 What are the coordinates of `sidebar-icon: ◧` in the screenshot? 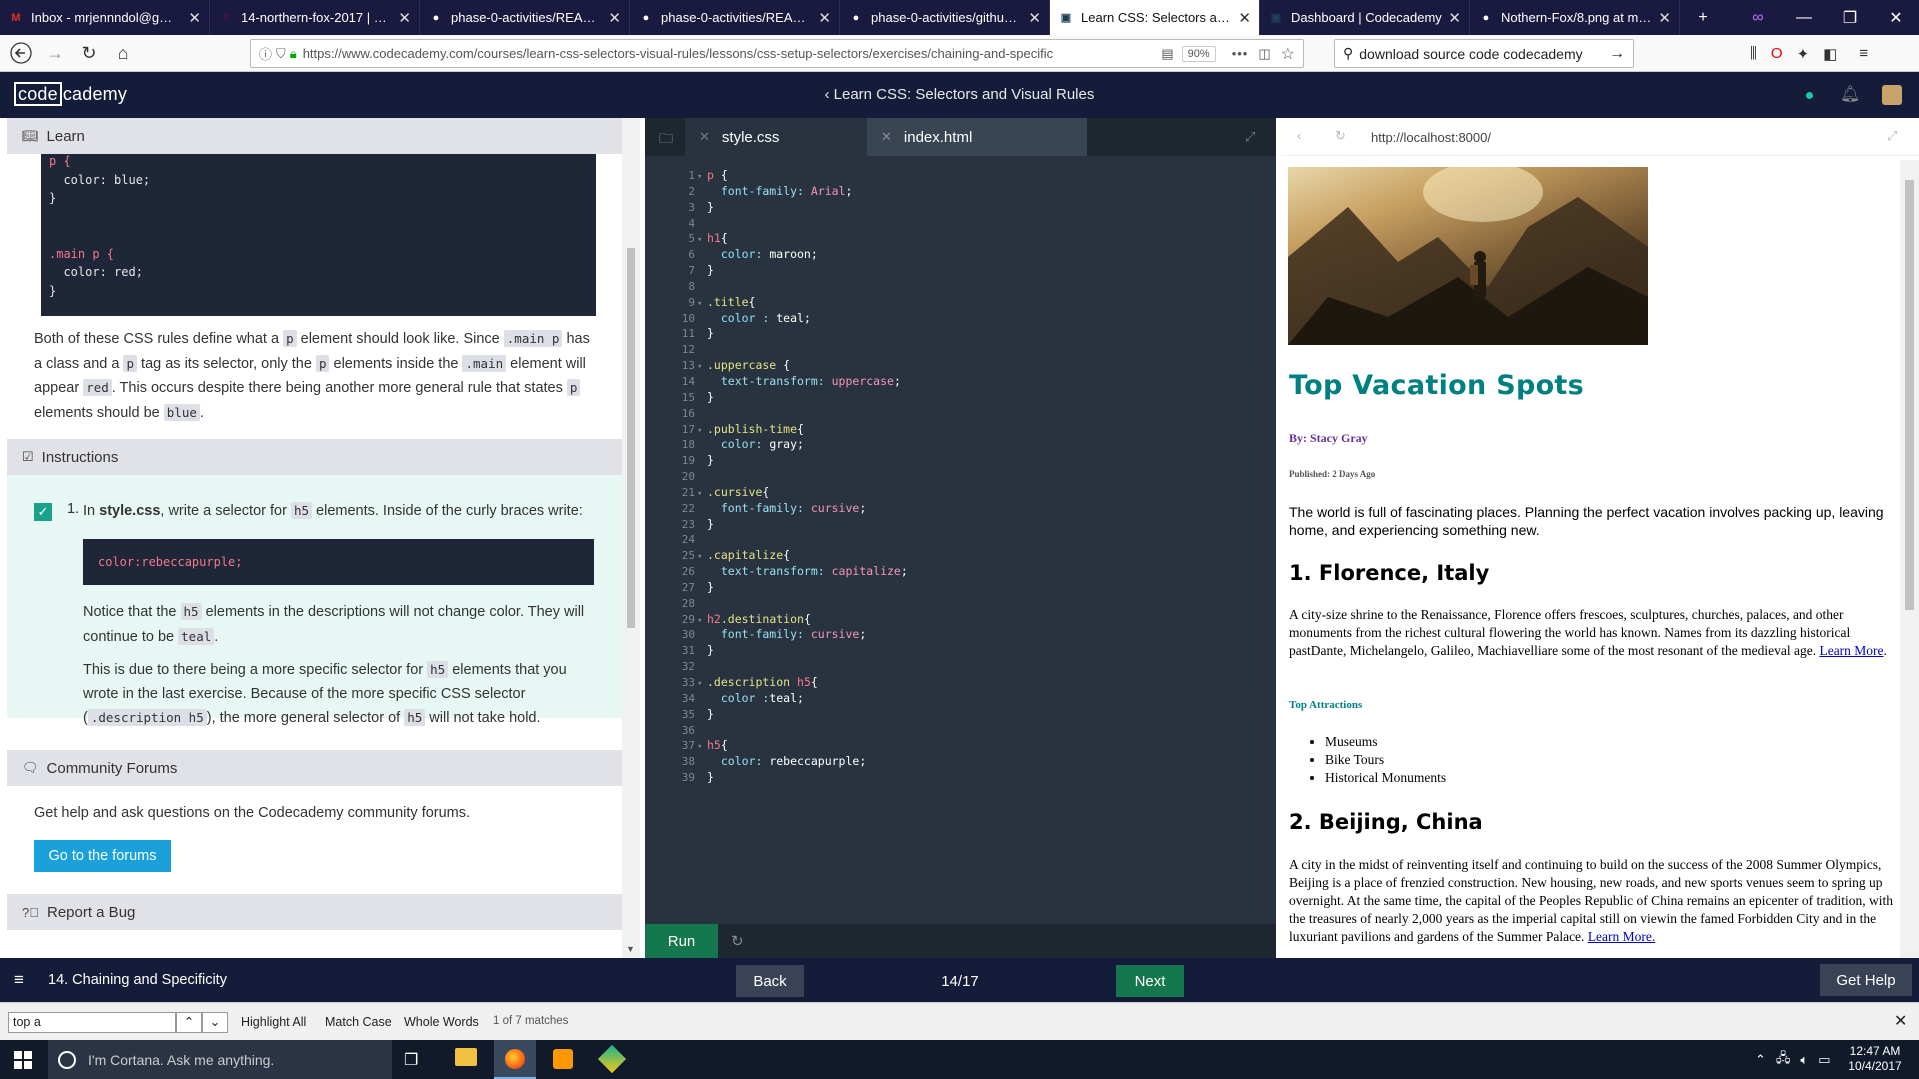 It's located at (1830, 54).